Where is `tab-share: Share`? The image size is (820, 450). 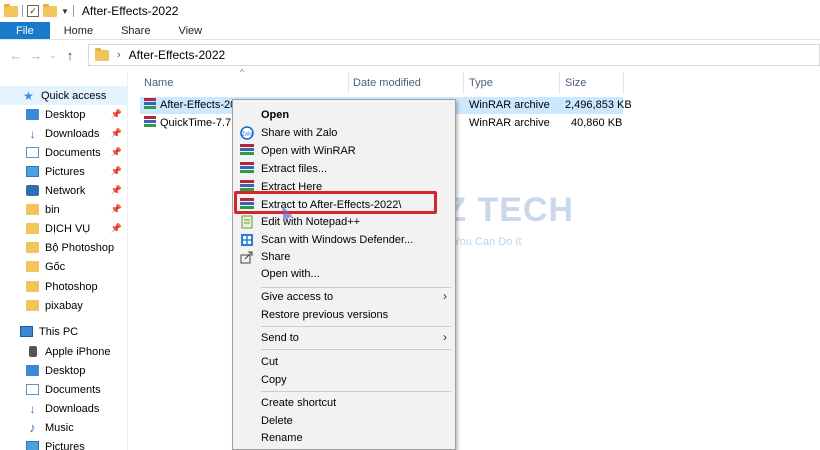
tab-share: Share is located at coordinates (135, 30).